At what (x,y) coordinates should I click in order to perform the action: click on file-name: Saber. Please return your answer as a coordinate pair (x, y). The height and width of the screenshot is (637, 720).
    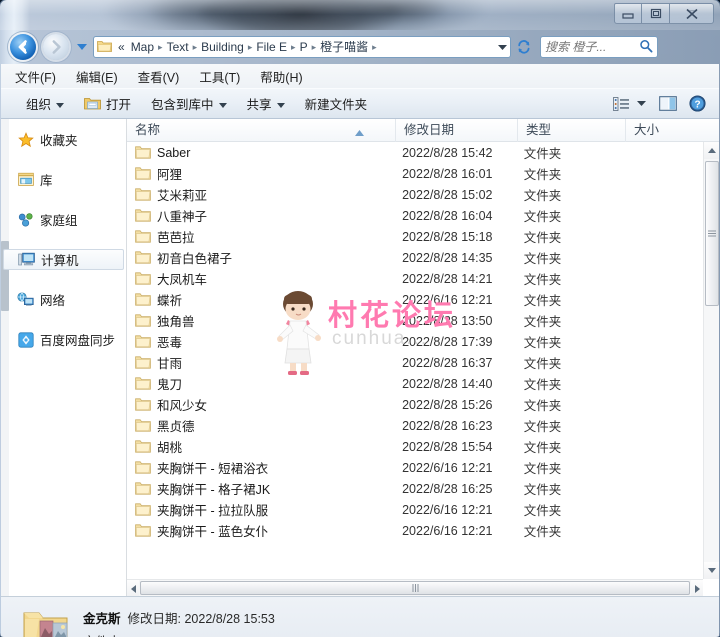
    Looking at the image, I should click on (174, 152).